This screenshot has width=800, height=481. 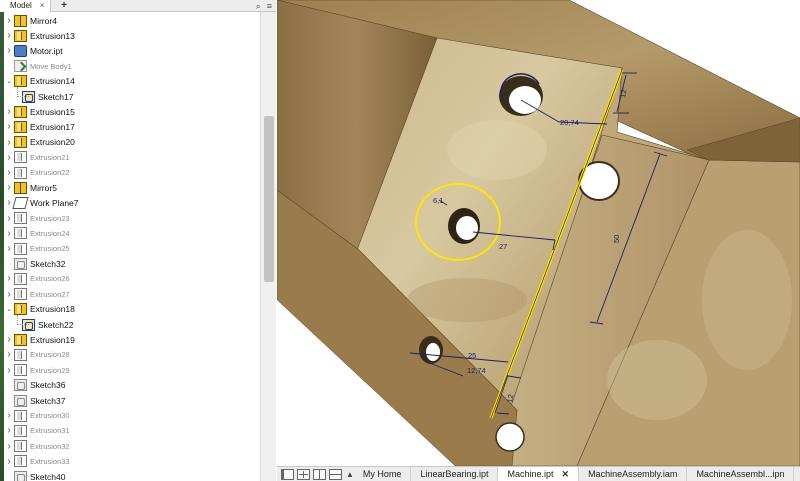 I want to click on tab-machineassembly-iam: MachineAssembly.iam, so click(x=633, y=474).